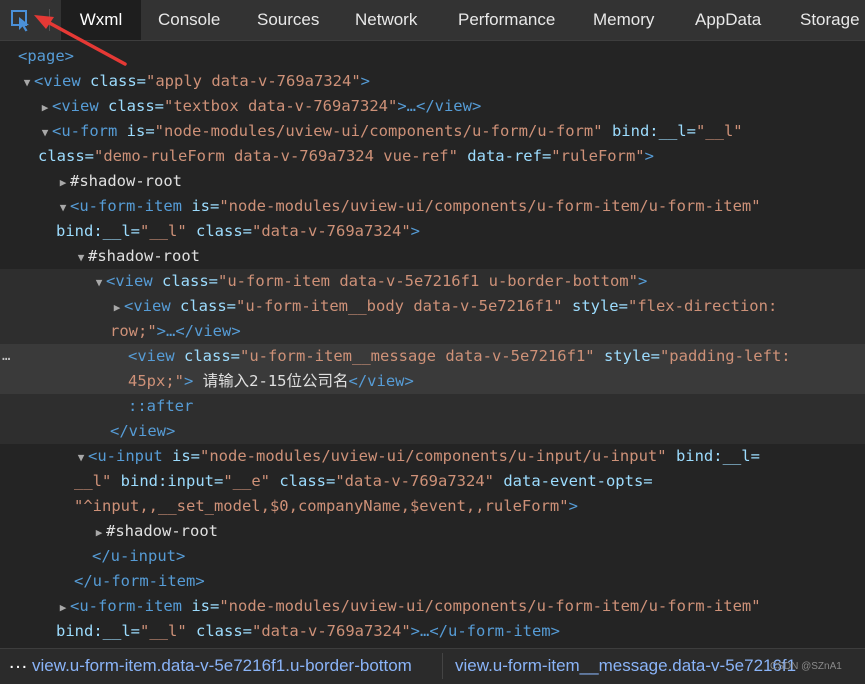 The image size is (865, 684). What do you see at coordinates (432, 581) in the screenshot?
I see `tree-row-u-form-item-close: </u-form-item>` at bounding box center [432, 581].